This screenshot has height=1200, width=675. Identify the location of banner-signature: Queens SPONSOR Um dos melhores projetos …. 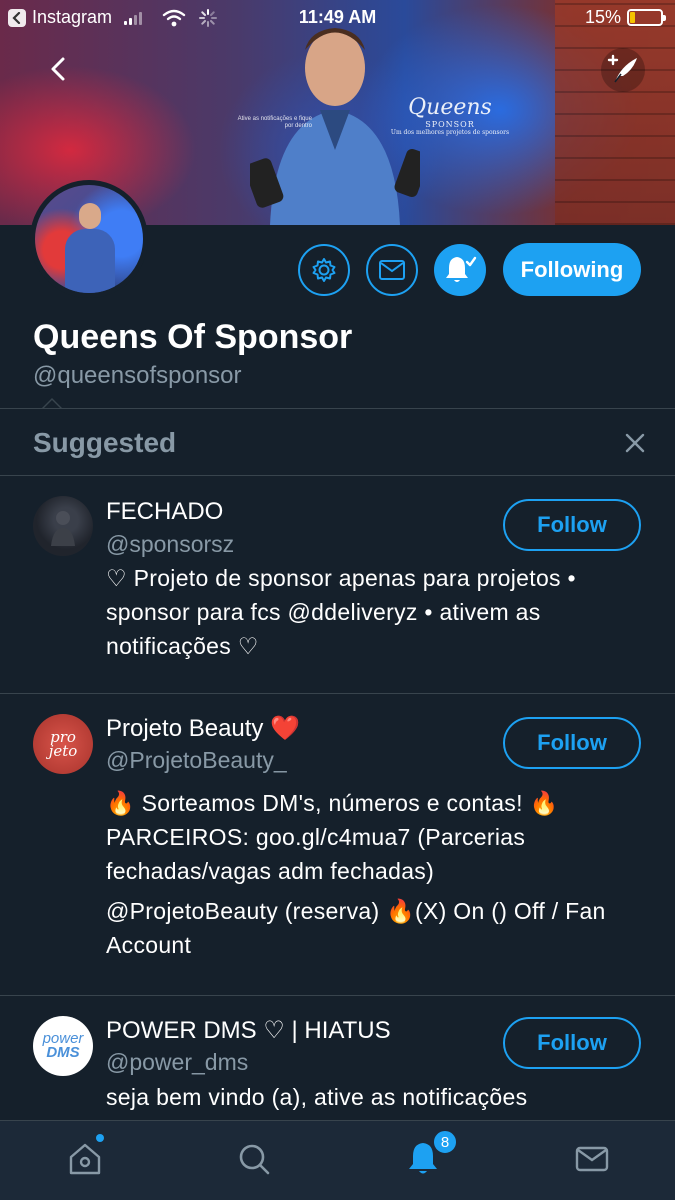
(450, 130).